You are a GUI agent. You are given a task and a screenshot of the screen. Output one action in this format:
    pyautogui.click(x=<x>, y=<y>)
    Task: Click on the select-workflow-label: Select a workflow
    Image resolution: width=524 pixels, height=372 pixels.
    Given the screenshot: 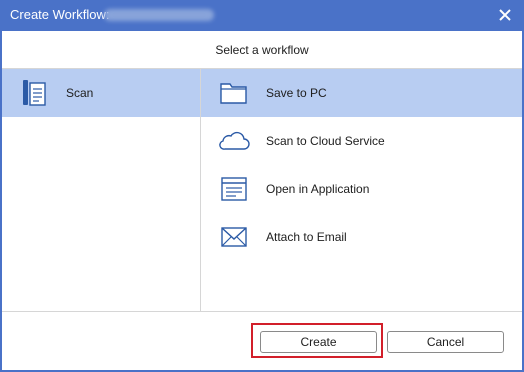 What is the action you would take?
    pyautogui.click(x=262, y=49)
    